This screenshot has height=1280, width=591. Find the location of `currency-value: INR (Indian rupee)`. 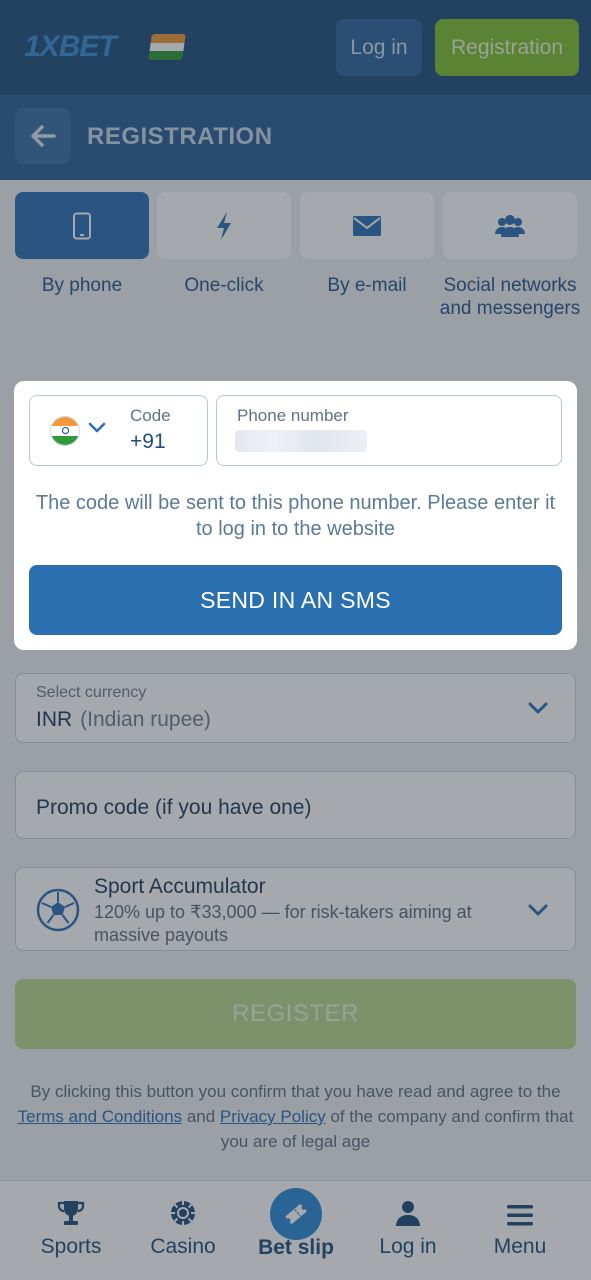

currency-value: INR (Indian rupee) is located at coordinates (123, 720).